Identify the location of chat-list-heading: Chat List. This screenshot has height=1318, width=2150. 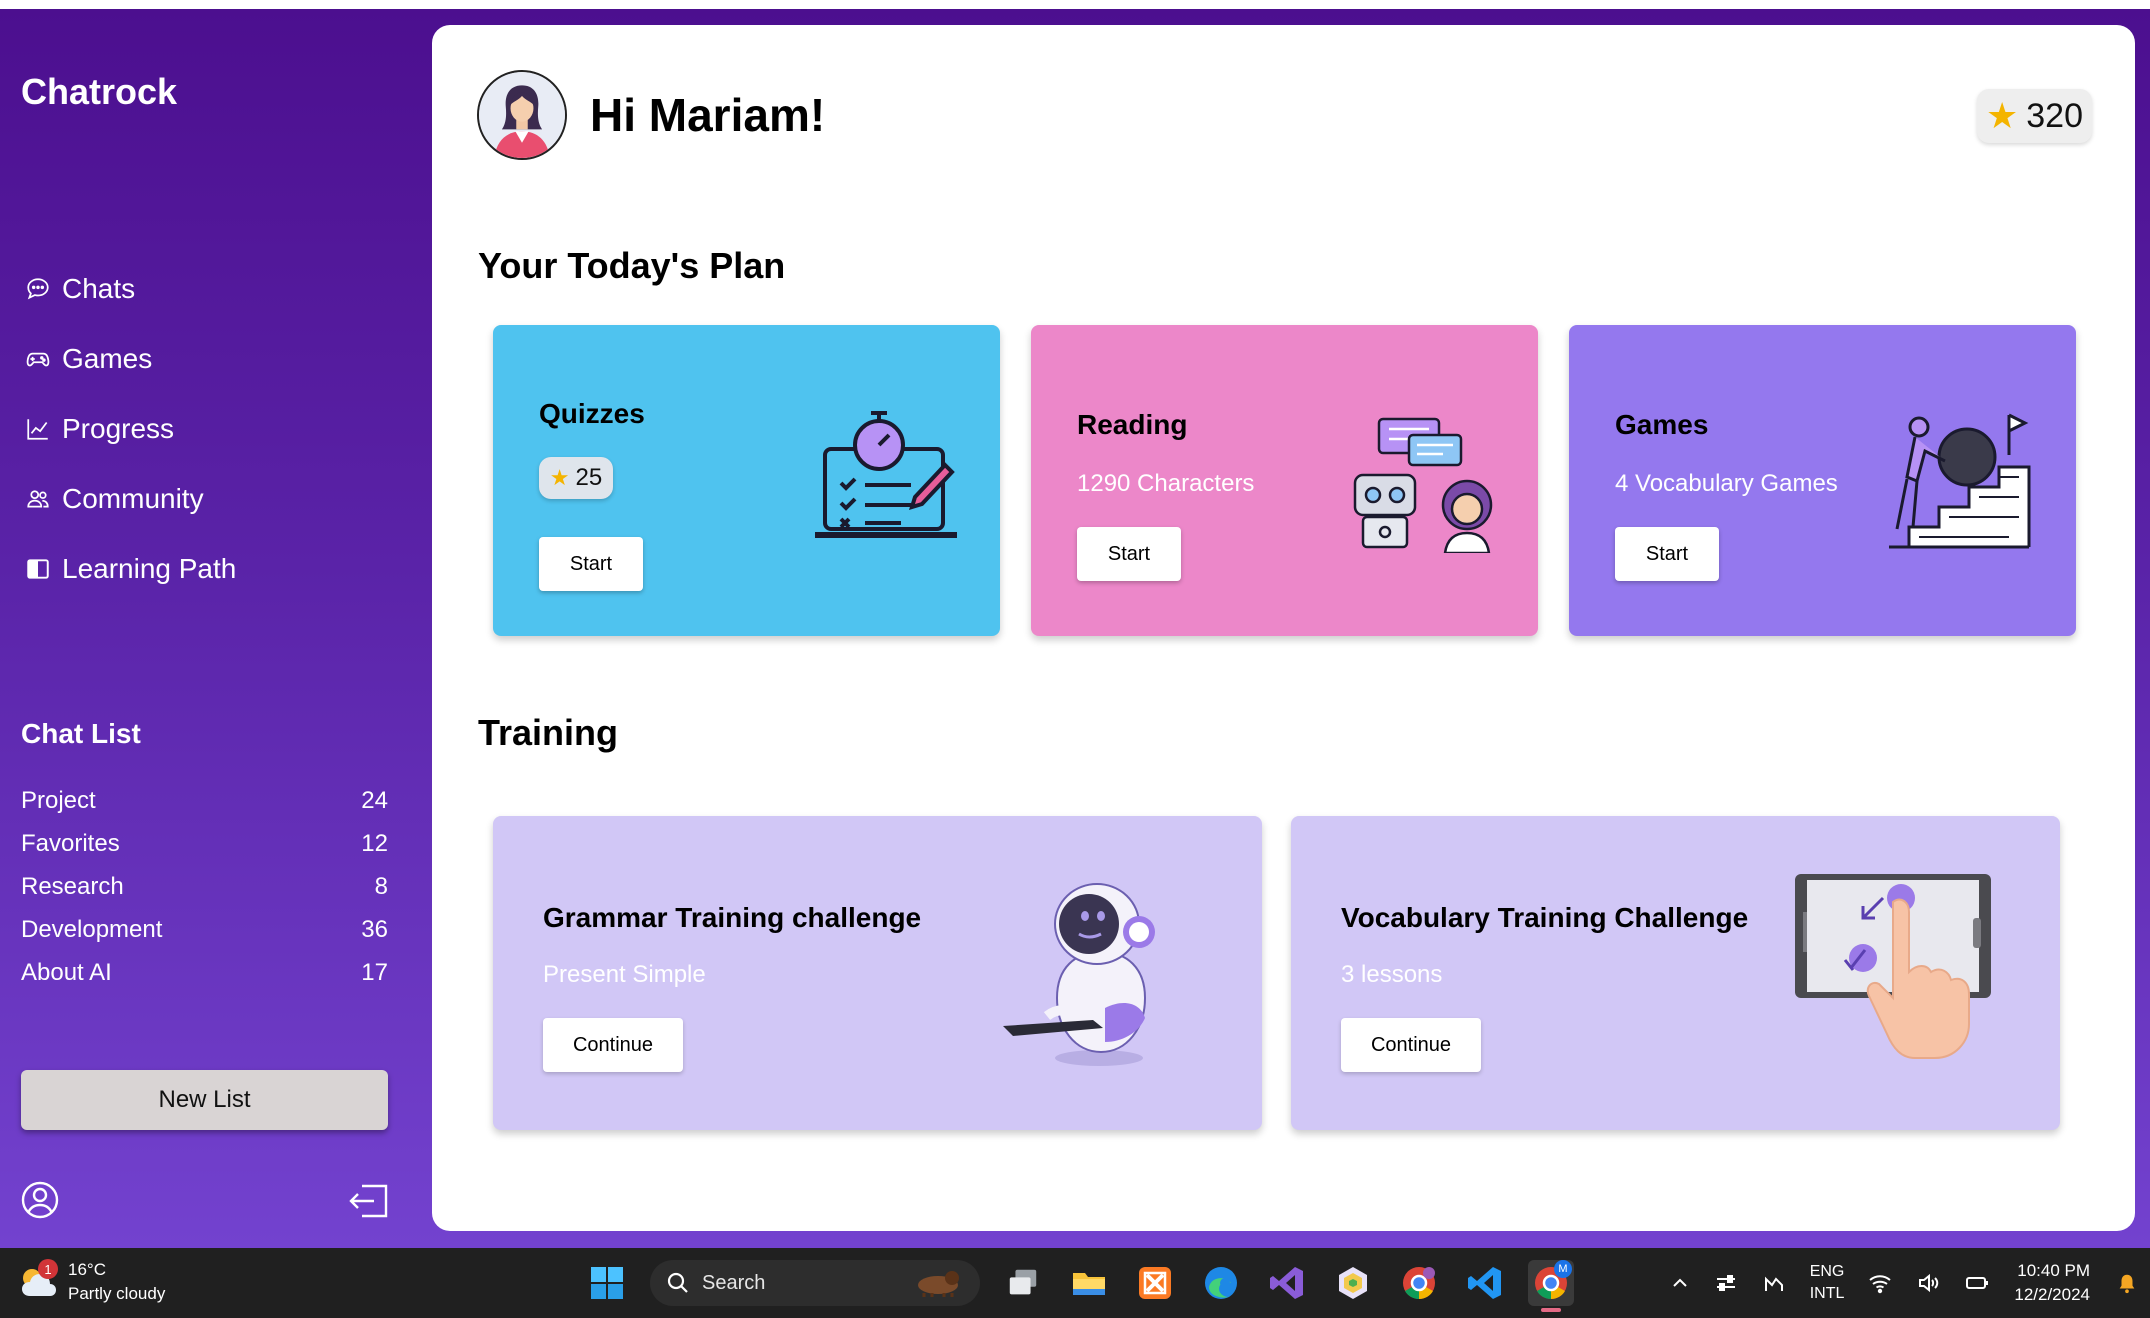
(81, 733).